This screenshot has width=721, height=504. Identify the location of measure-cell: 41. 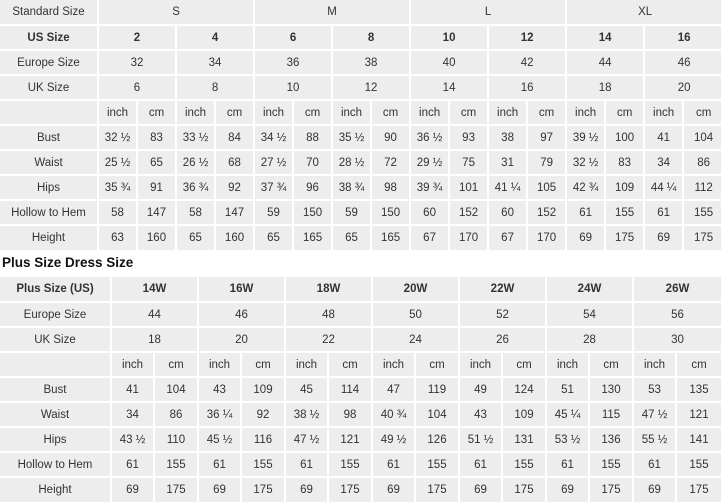
(133, 390).